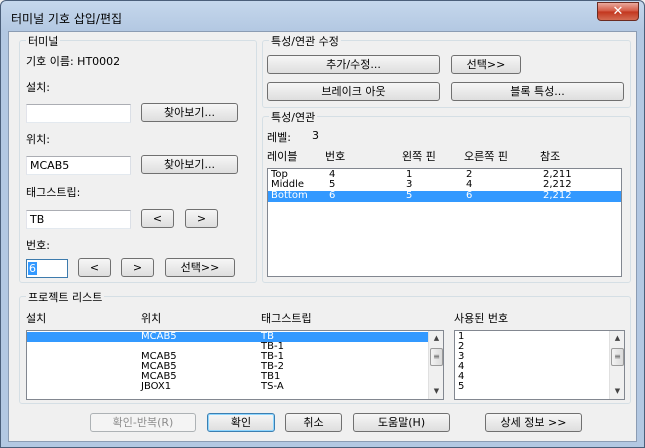  I want to click on props-header-number: 번호, so click(335, 156).